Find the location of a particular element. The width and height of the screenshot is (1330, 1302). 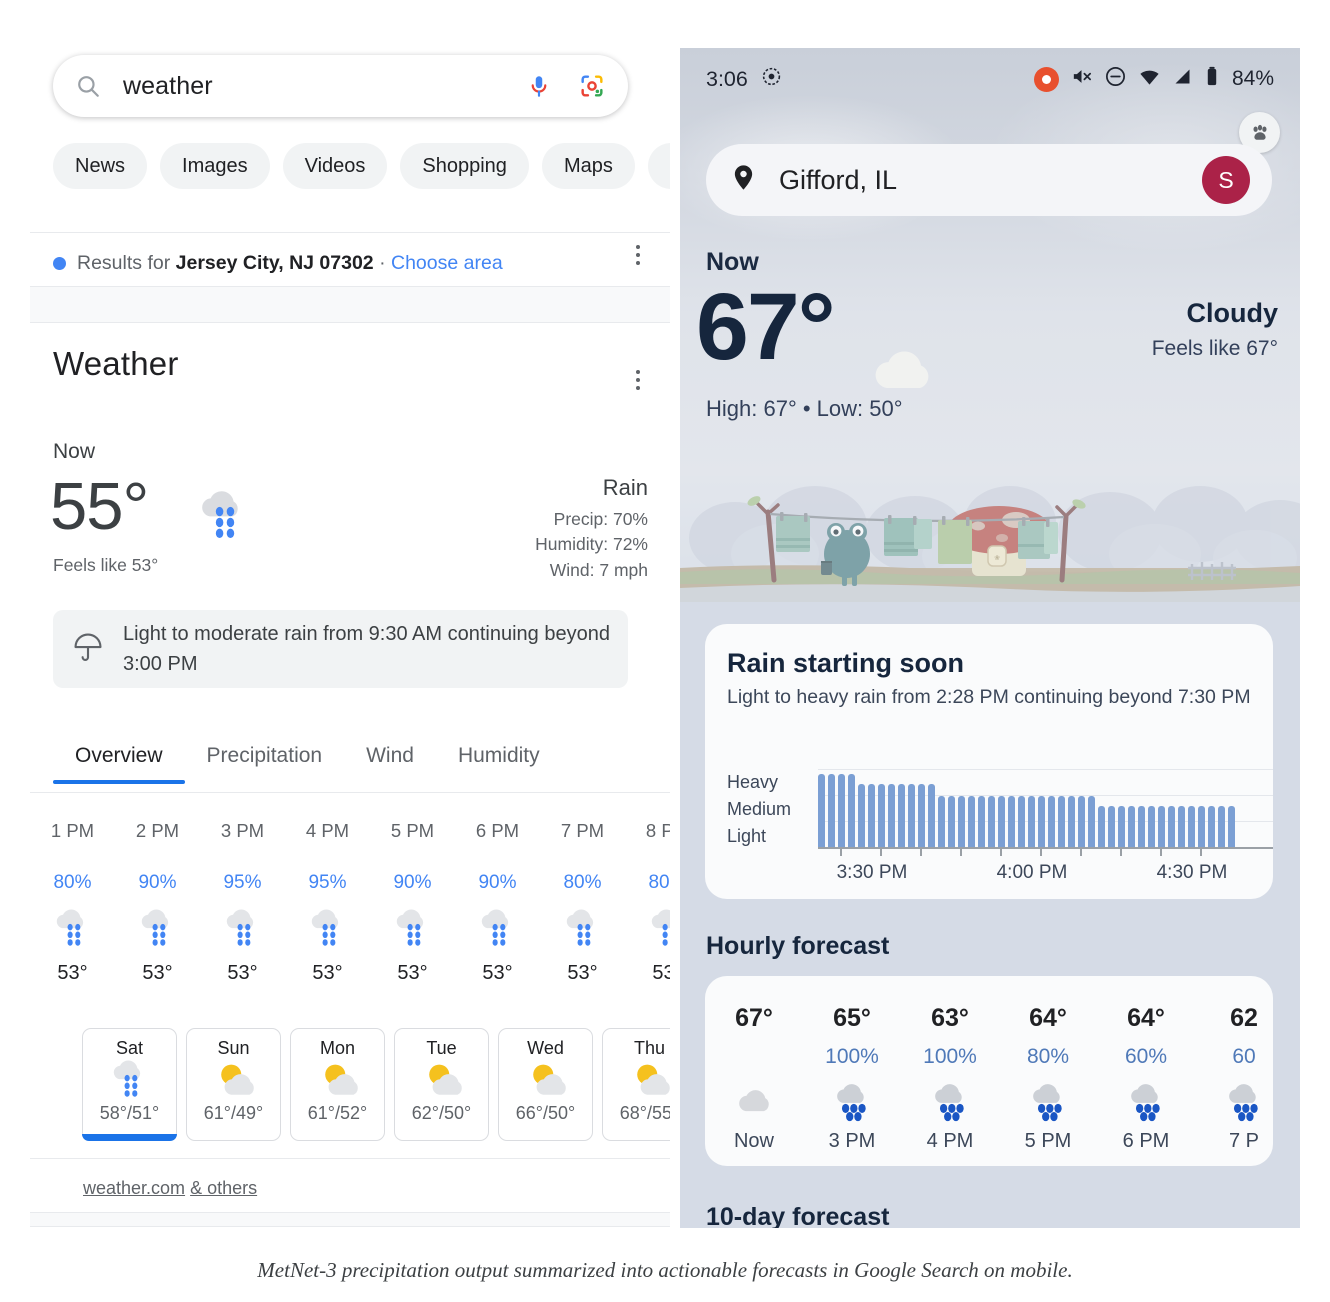

hourly-column: 6 PM 90% 53° is located at coordinates (497, 902).